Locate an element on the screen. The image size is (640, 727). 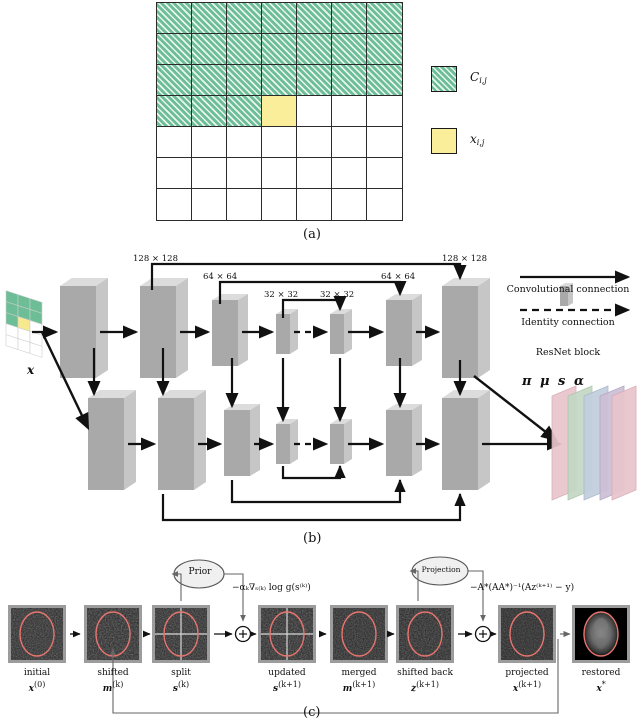
adder-projection is located at coordinates (483, 634).